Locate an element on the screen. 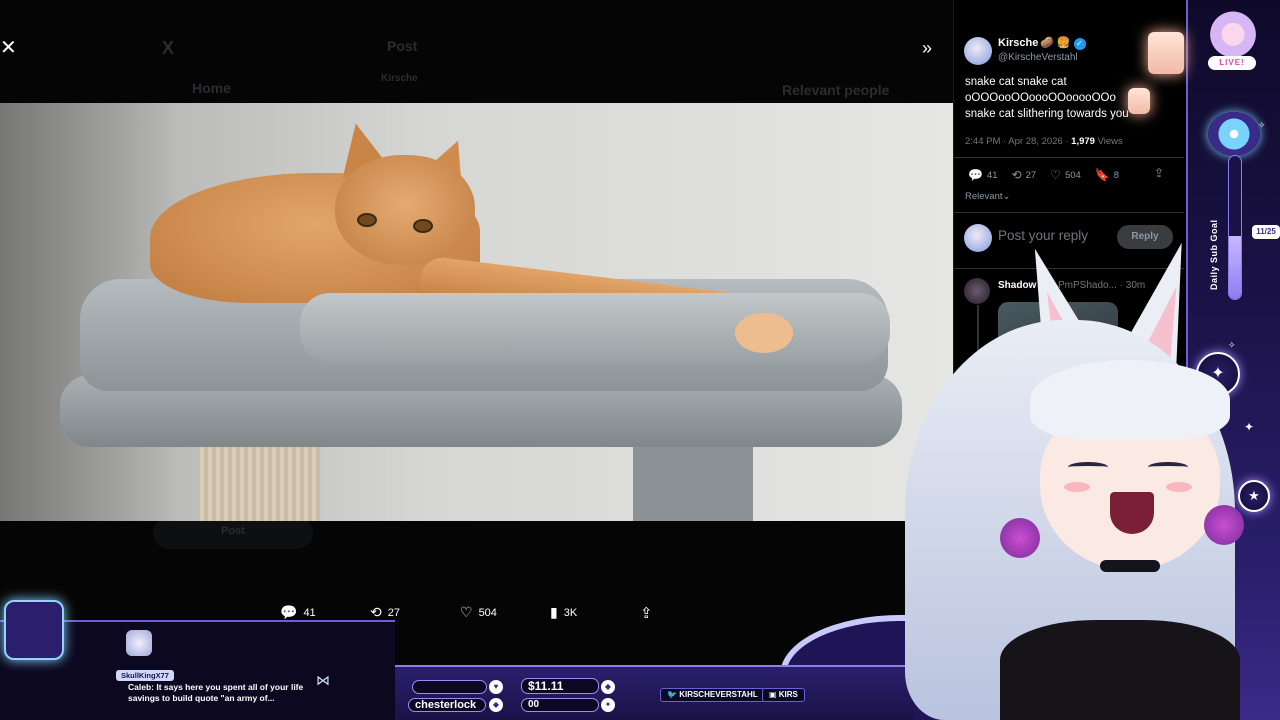  author-name: Kirsche is located at coordinates (1018, 43).